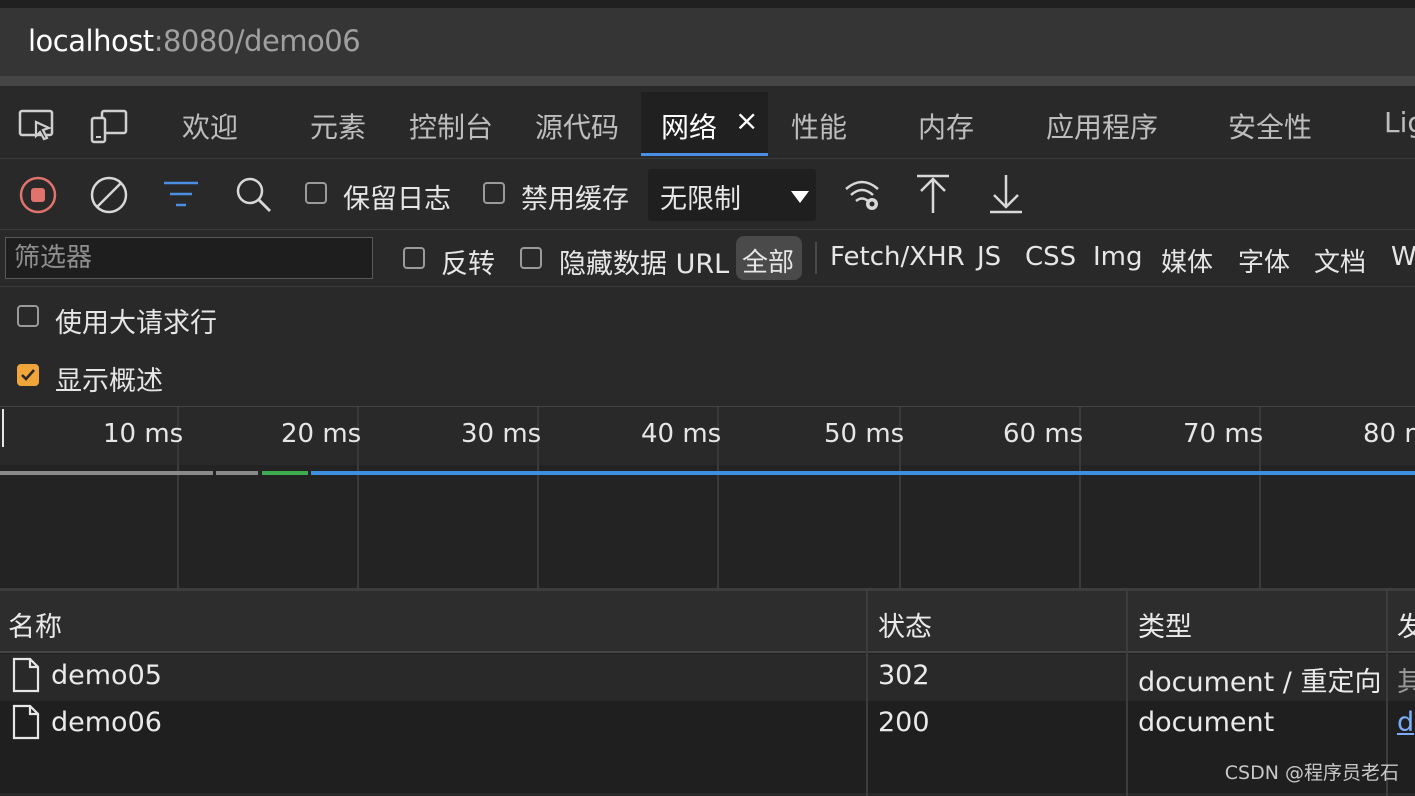 The height and width of the screenshot is (796, 1415). Describe the element at coordinates (707, 43) in the screenshot. I see `address-bar: localhost:8080/demo06` at that location.